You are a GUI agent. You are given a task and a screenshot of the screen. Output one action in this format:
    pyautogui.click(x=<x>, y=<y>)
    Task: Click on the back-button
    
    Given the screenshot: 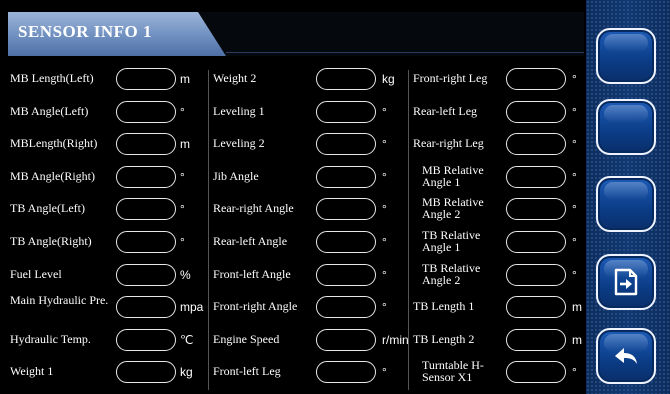 What is the action you would take?
    pyautogui.click(x=626, y=356)
    